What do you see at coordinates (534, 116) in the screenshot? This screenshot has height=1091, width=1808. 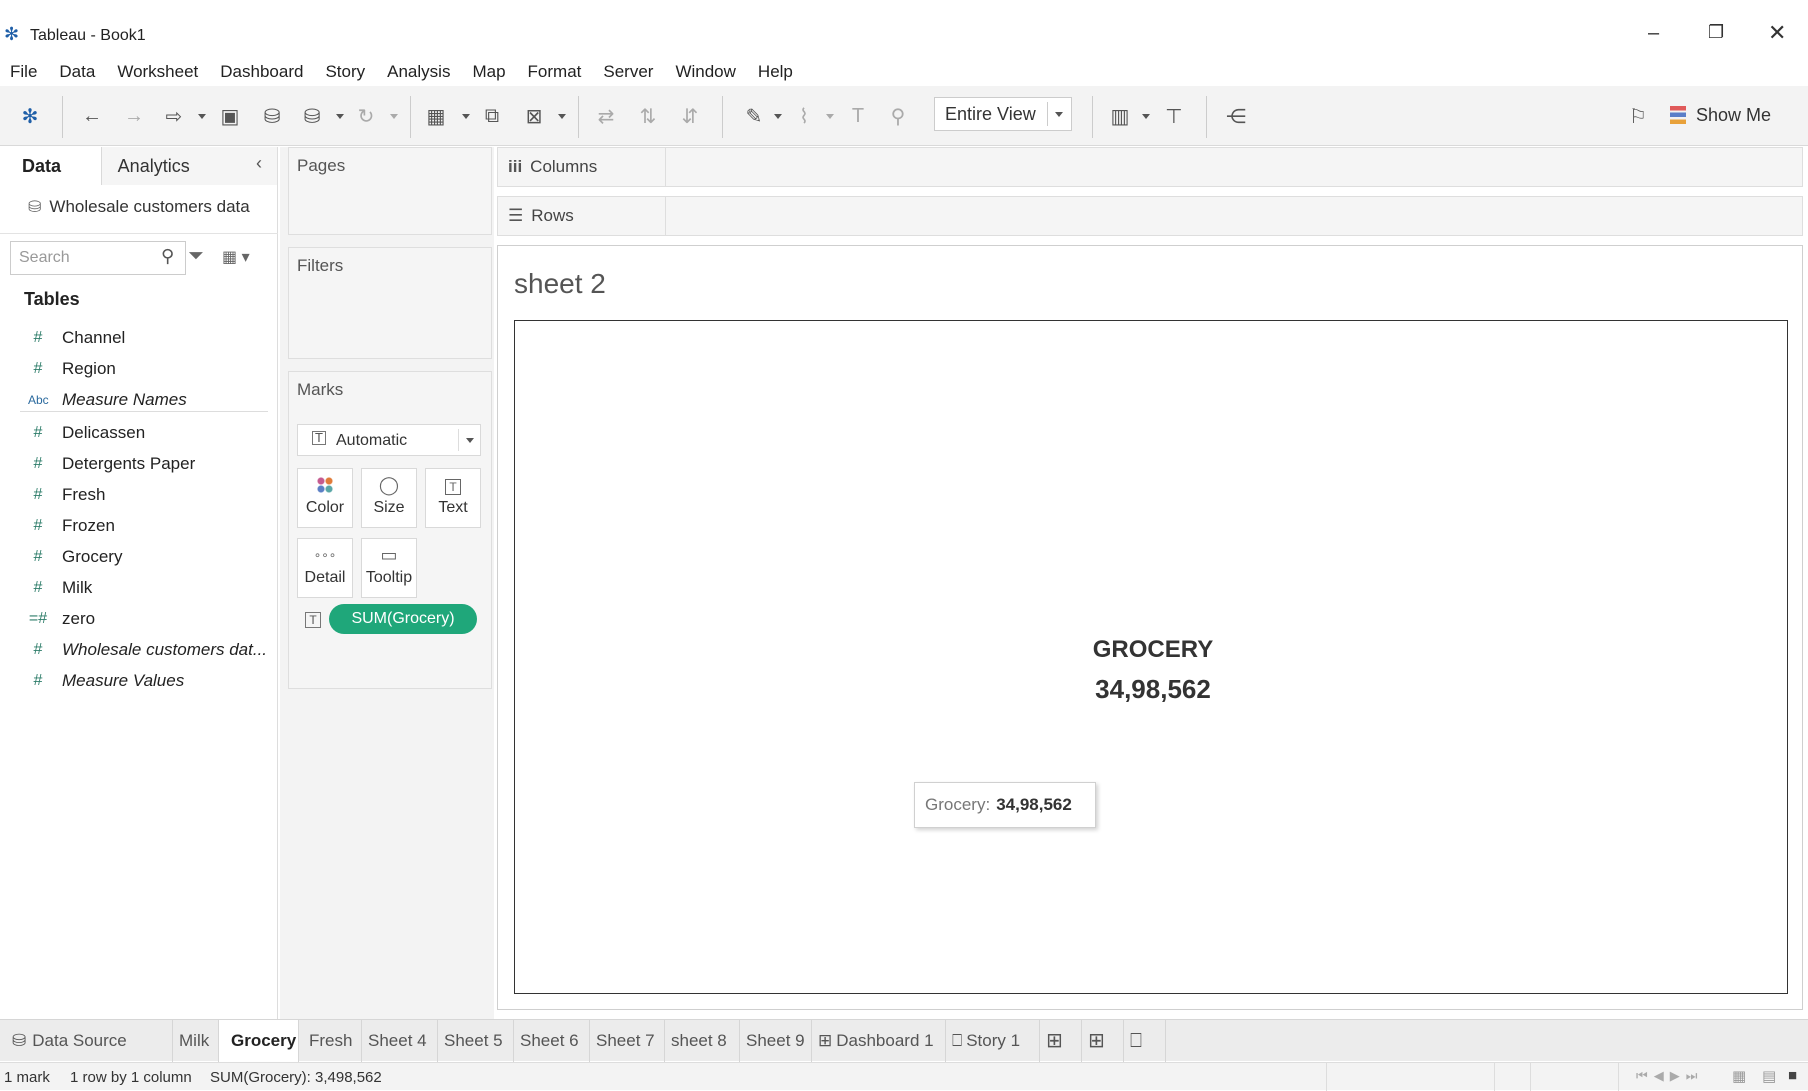 I see `clear-sheet-icon: ⊠` at bounding box center [534, 116].